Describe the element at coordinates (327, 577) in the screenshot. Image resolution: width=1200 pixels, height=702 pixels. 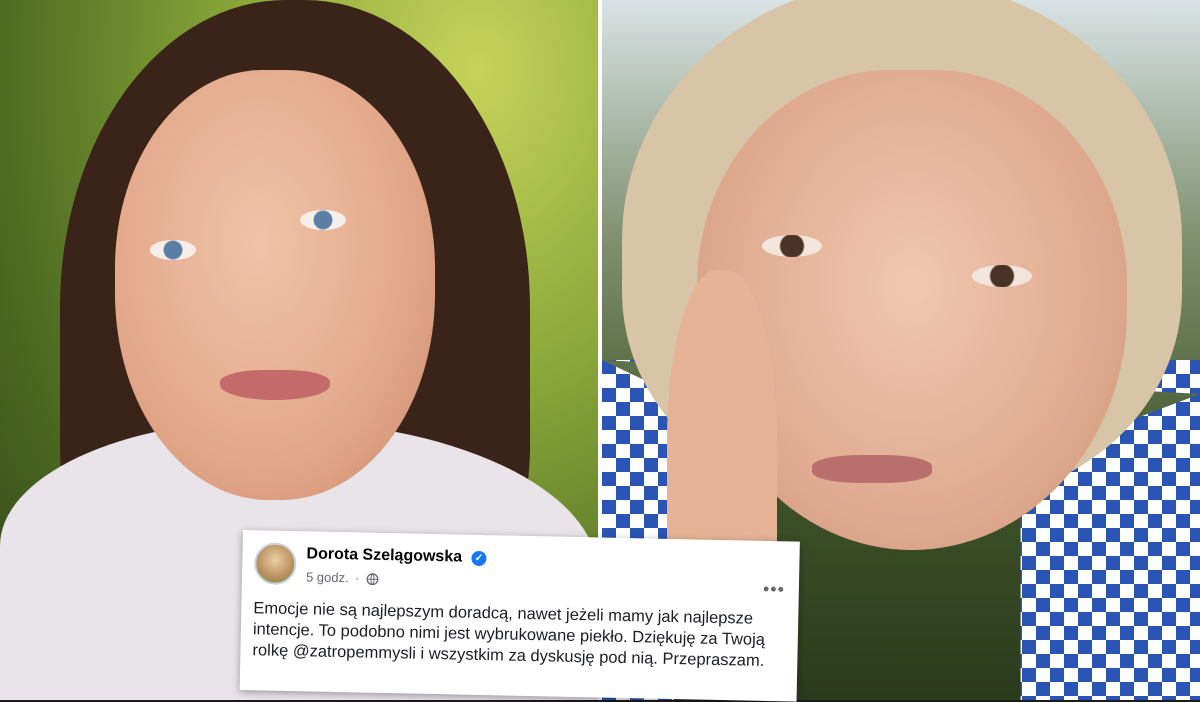
I see `post-time: 5 godz.` at that location.